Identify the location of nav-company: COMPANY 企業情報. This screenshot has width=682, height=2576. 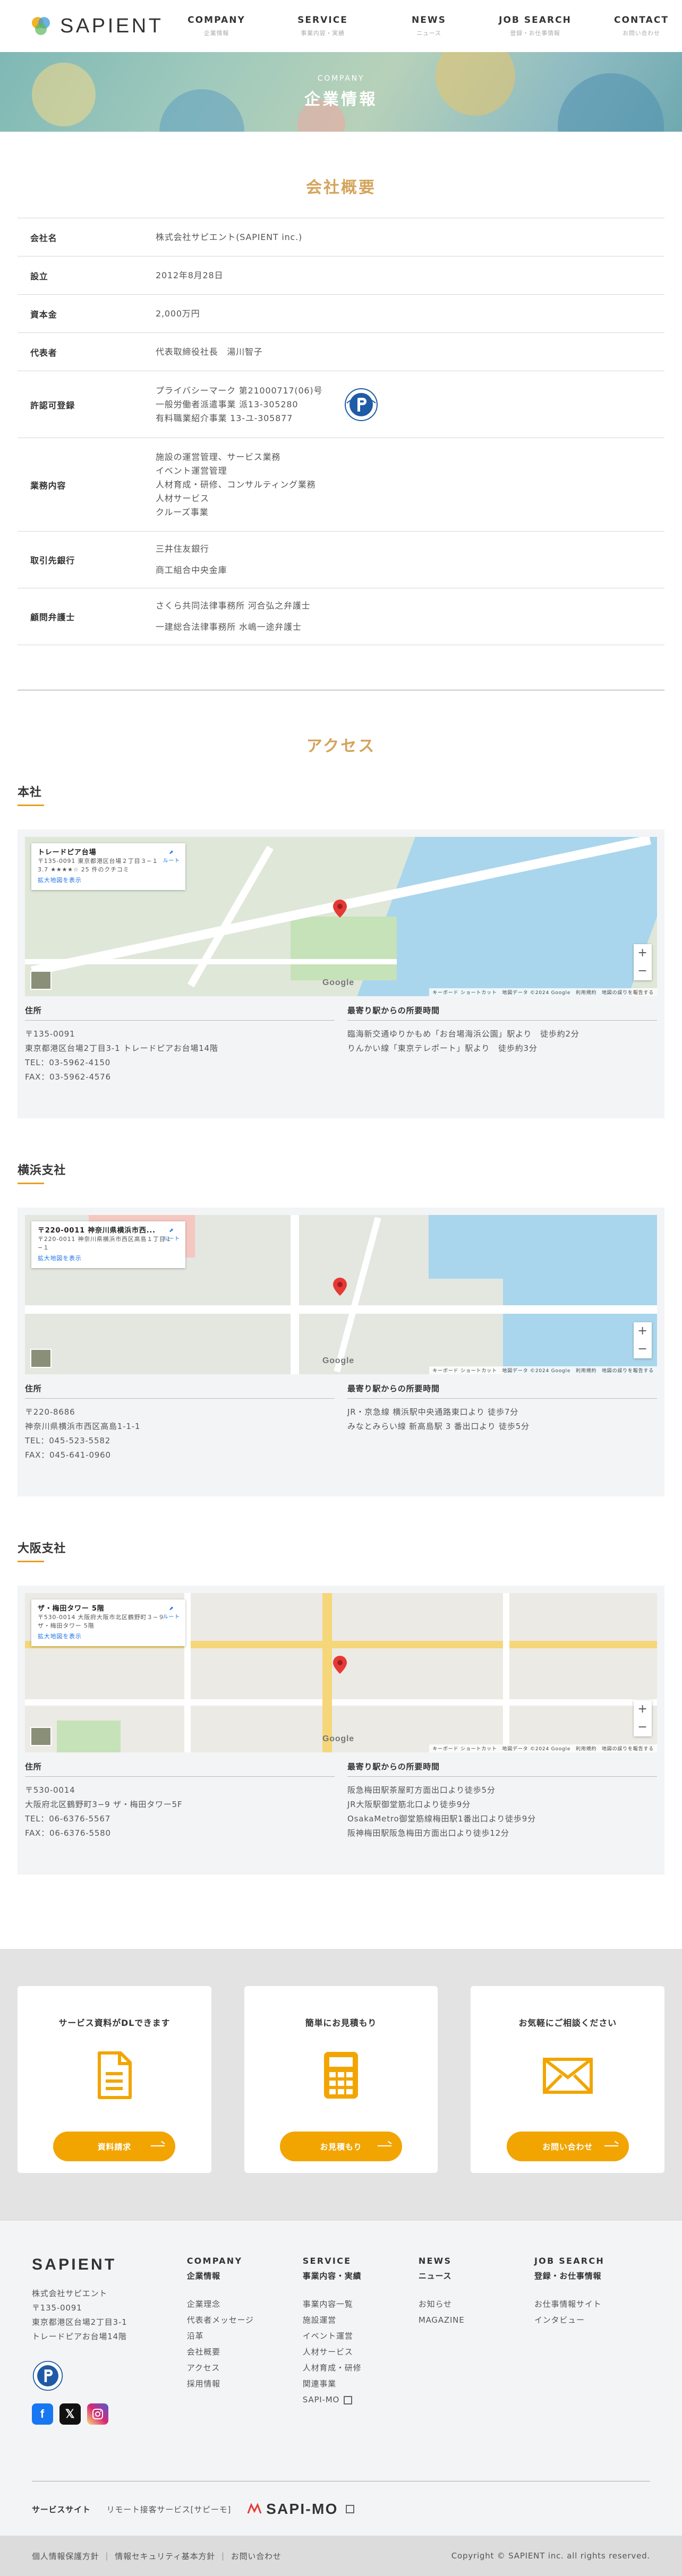
(217, 26).